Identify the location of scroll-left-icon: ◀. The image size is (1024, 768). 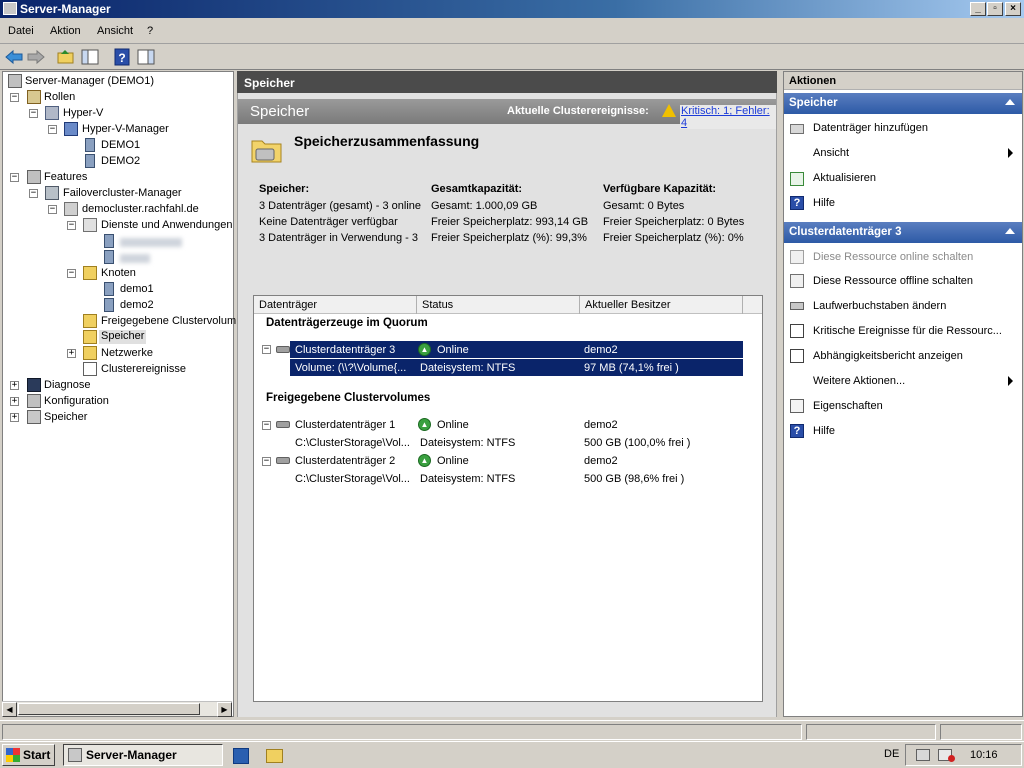
(9, 709).